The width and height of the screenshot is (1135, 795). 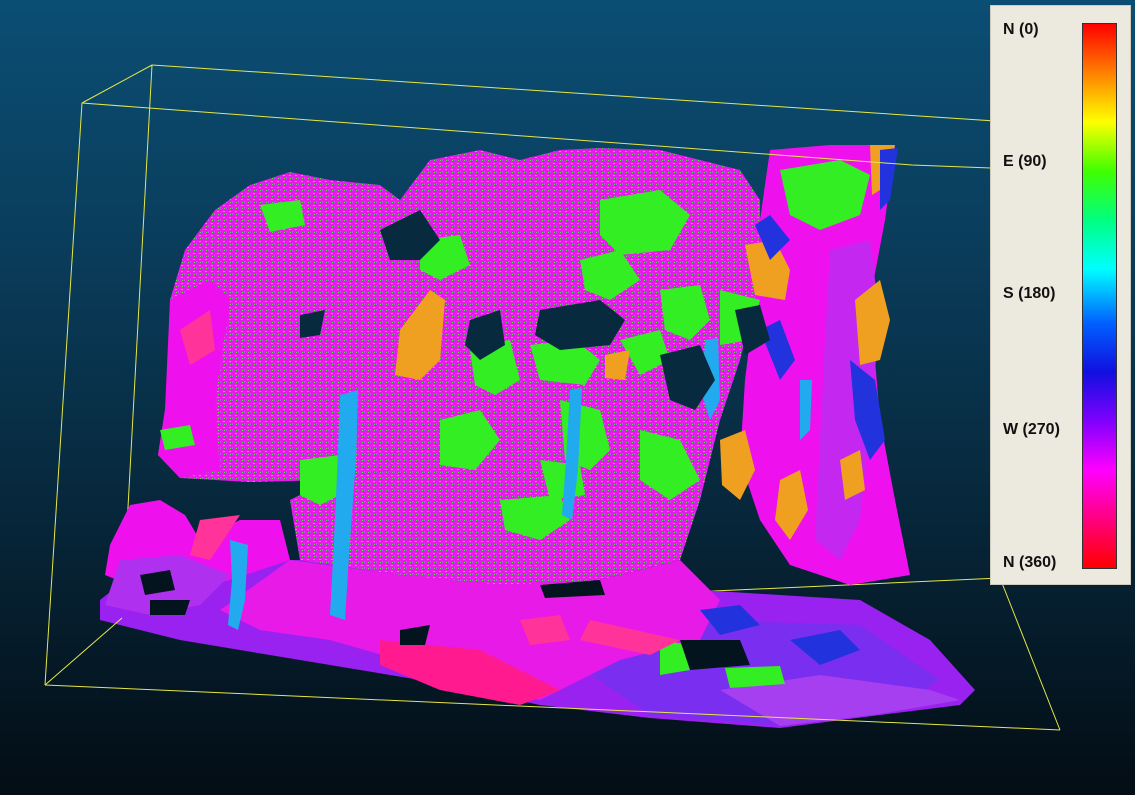 What do you see at coordinates (1025, 161) in the screenshot?
I see `legend-label-east-90: E (90)` at bounding box center [1025, 161].